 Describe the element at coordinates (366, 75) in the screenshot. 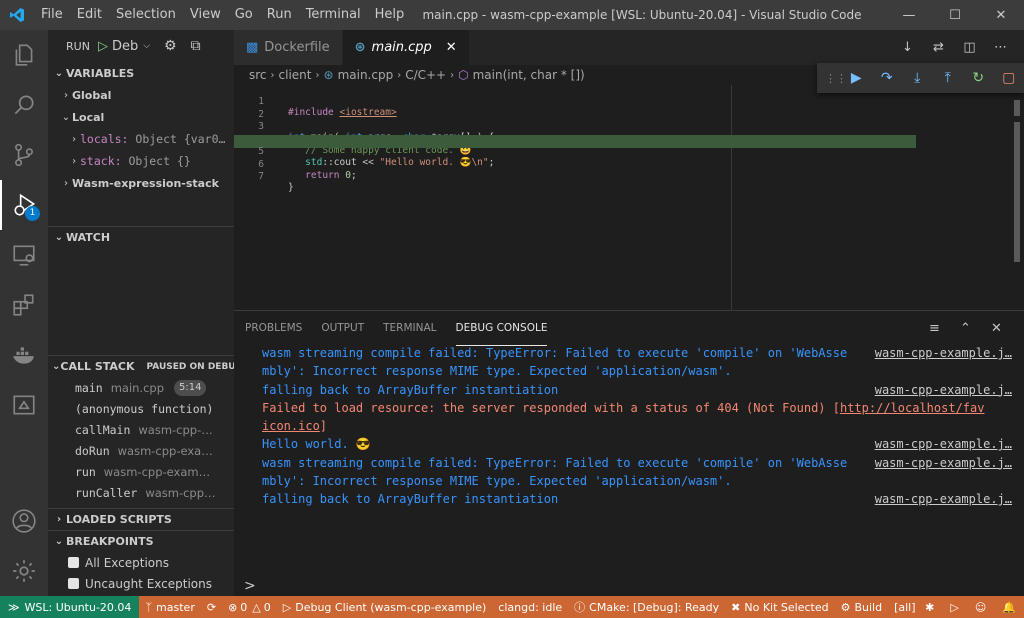

I see `breadcrumb-file: main.cpp` at that location.